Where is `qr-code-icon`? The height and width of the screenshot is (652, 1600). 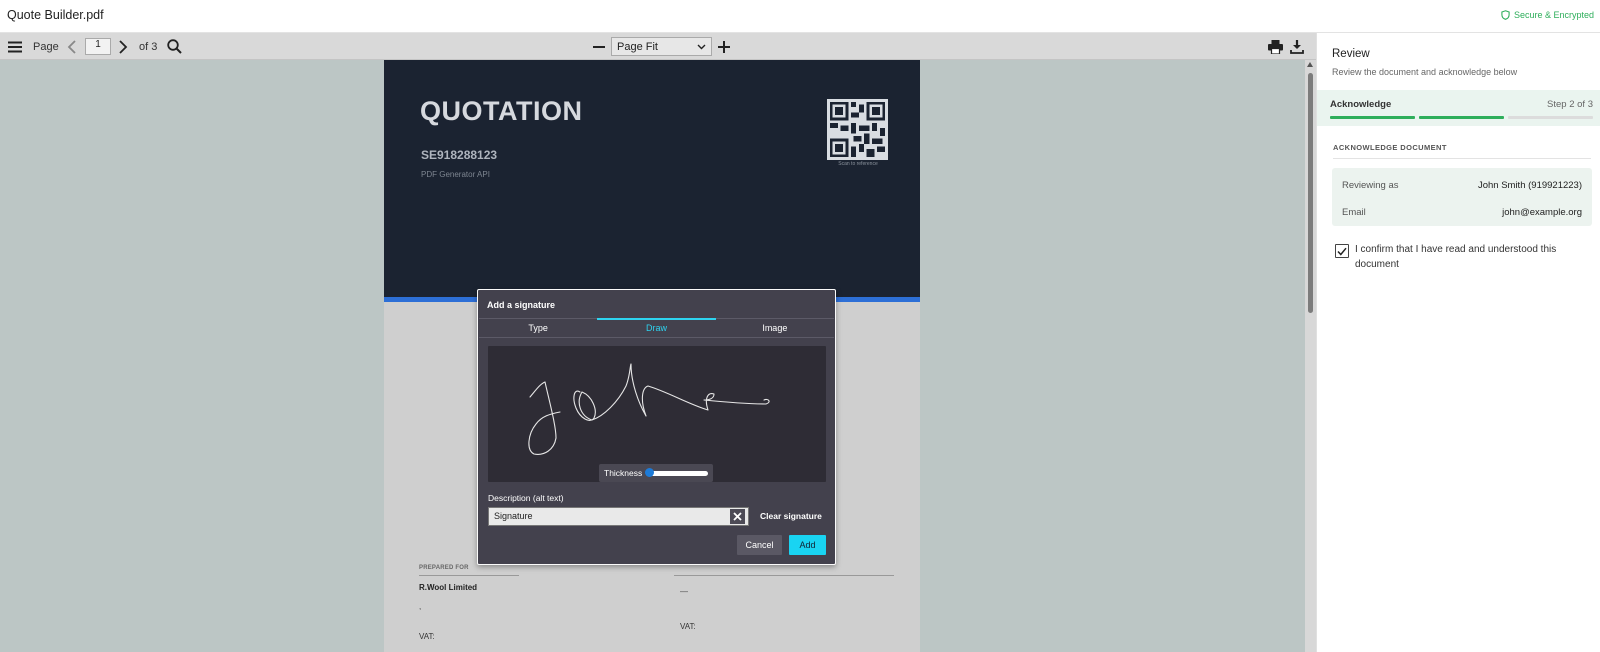 qr-code-icon is located at coordinates (857, 129).